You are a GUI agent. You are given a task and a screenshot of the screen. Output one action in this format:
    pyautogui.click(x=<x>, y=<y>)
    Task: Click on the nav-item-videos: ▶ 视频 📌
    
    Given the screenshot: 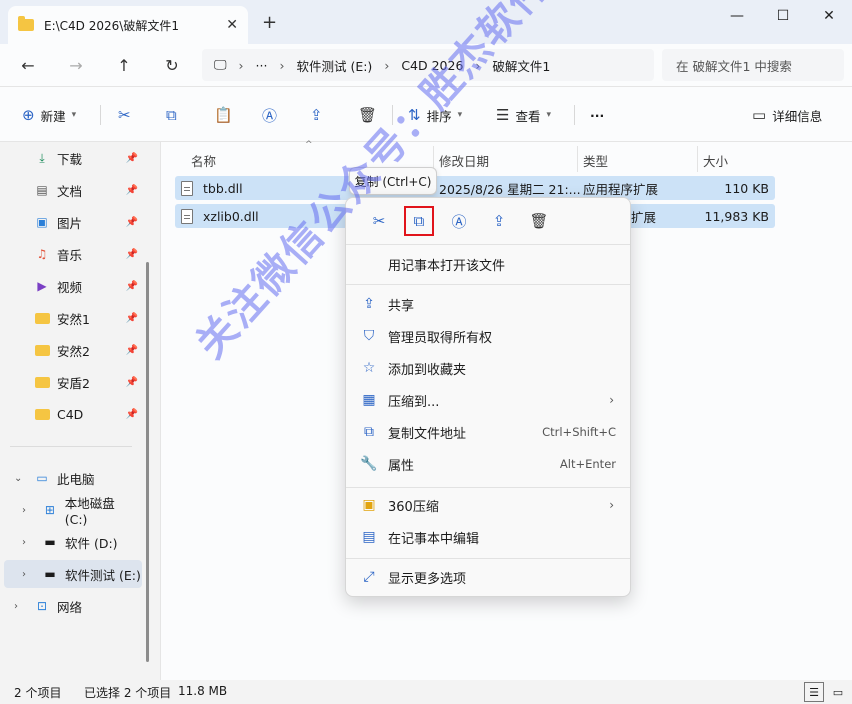 What is the action you would take?
    pyautogui.click(x=70, y=286)
    